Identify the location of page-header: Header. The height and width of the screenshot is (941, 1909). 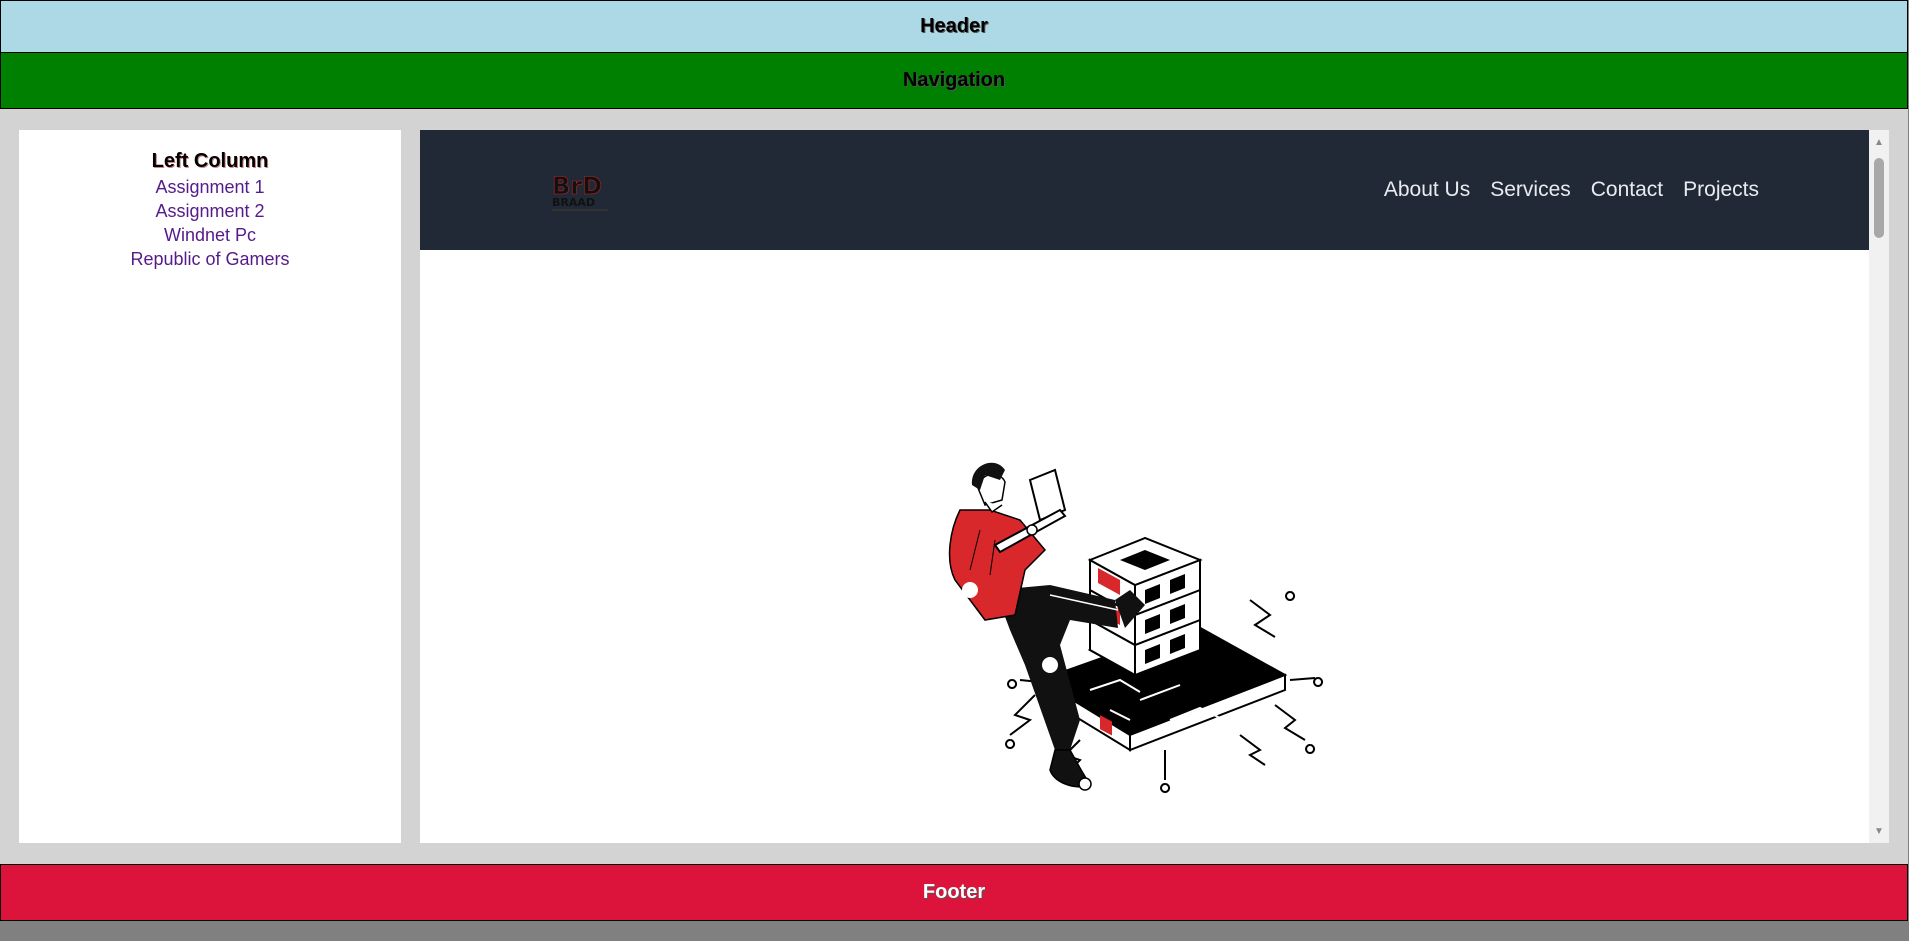
(954, 26).